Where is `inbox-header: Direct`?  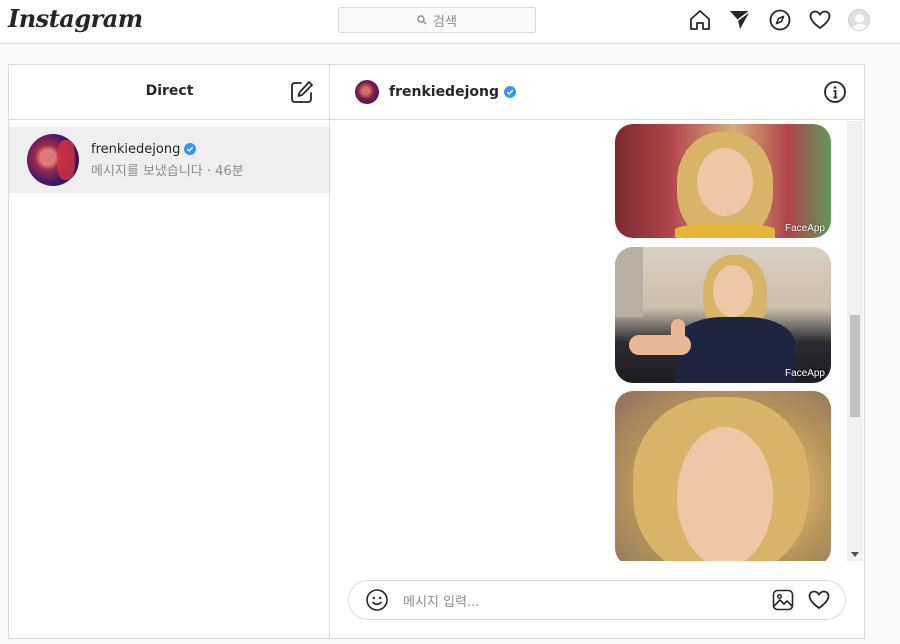 inbox-header: Direct is located at coordinates (169, 92).